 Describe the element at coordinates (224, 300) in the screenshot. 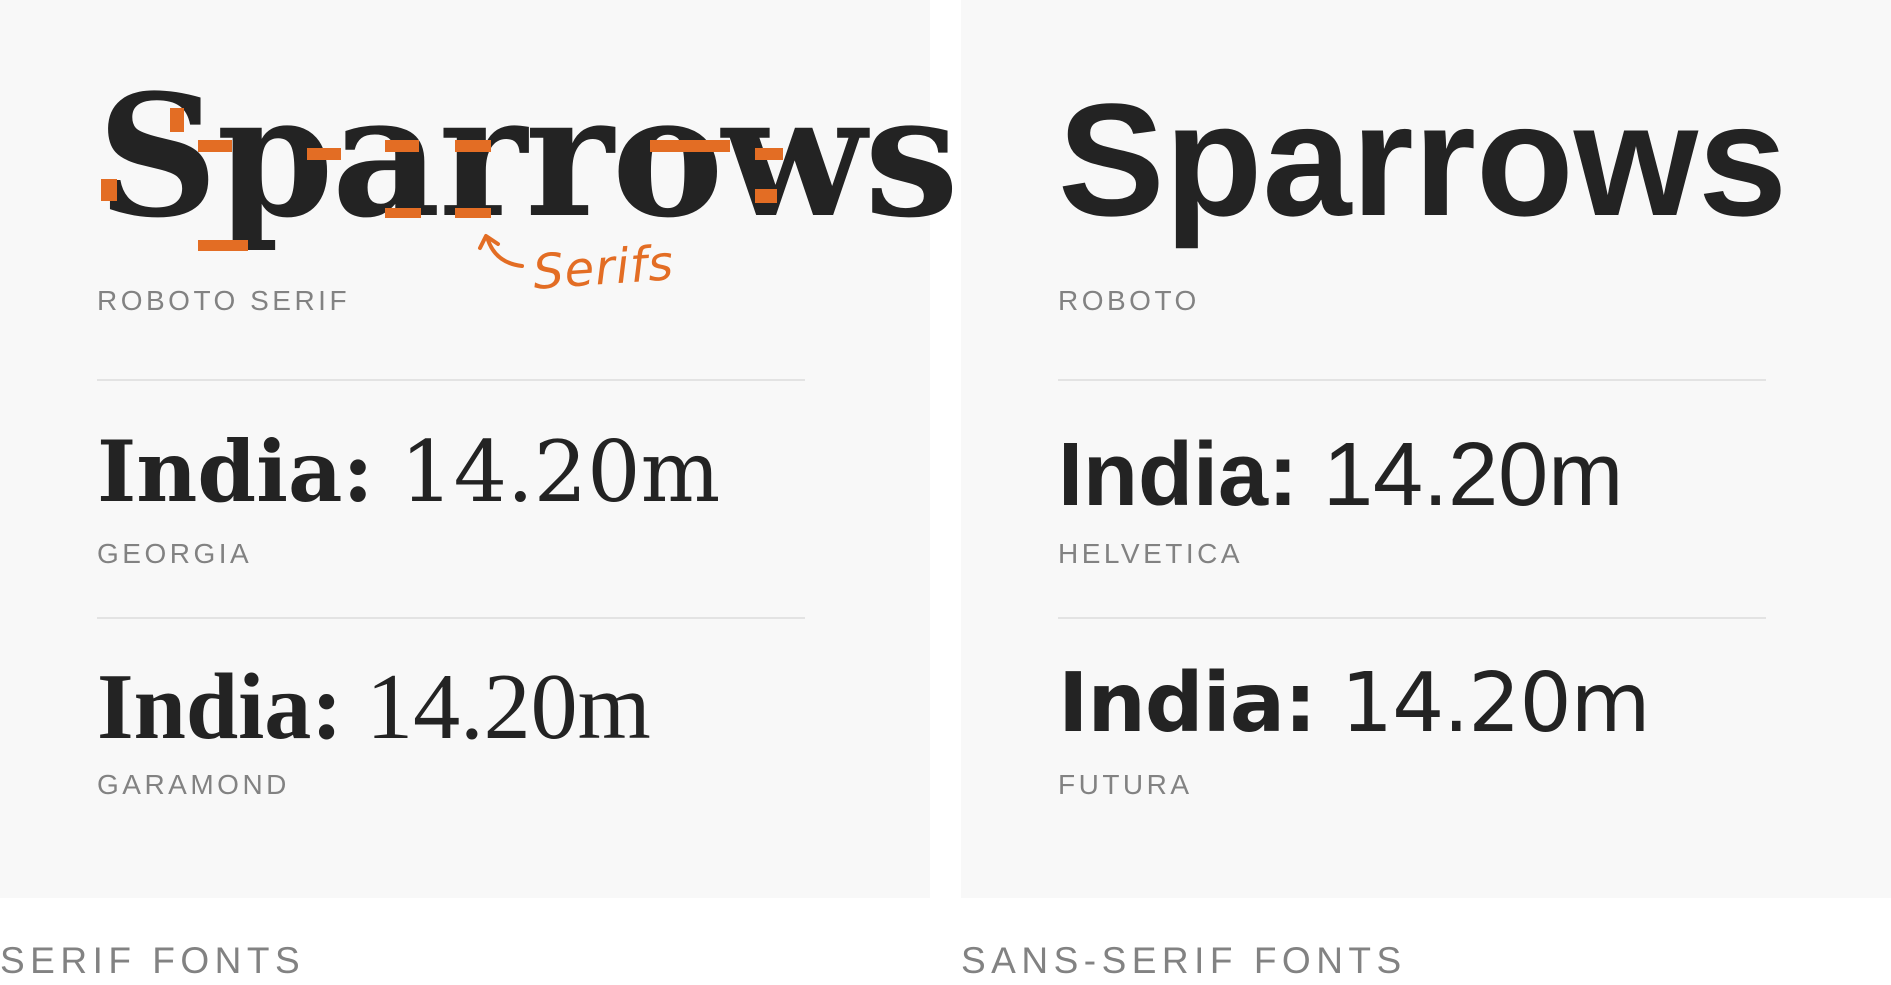

I see `roboto-serif-label: ROBOTO SERIF` at that location.